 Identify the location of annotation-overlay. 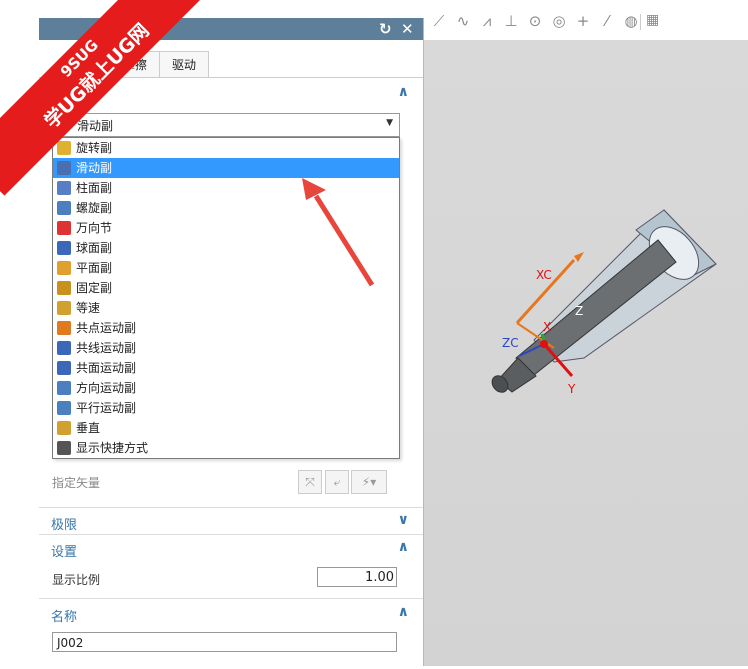
(338, 232).